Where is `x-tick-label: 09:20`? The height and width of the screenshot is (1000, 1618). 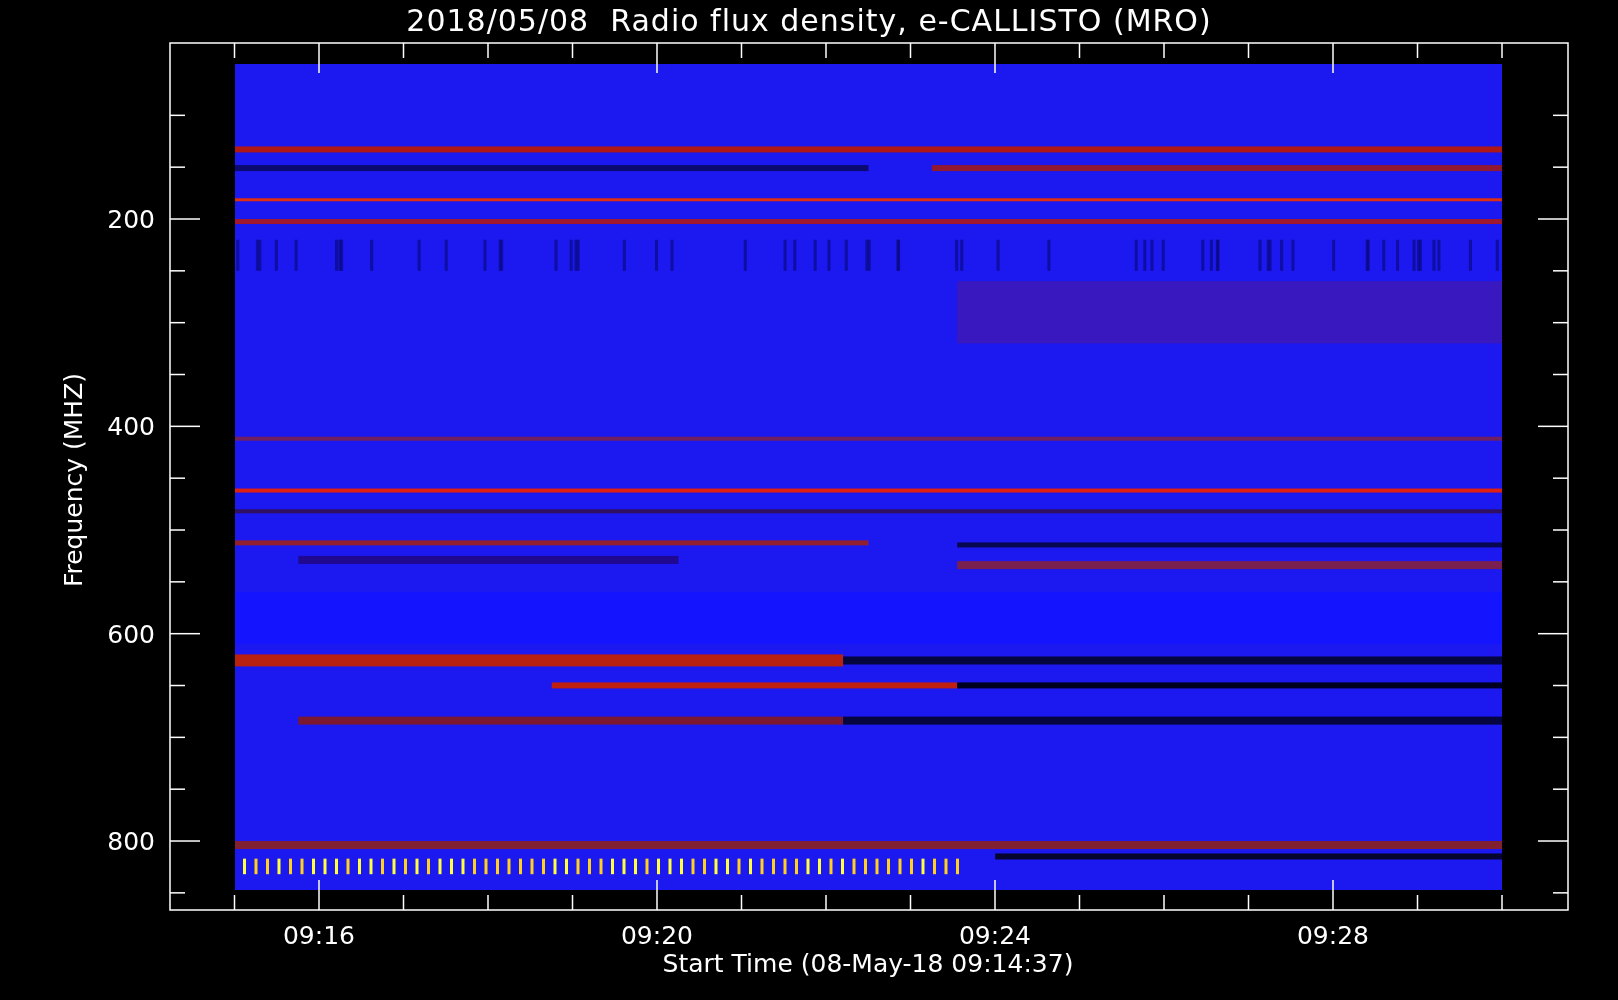 x-tick-label: 09:20 is located at coordinates (657, 935).